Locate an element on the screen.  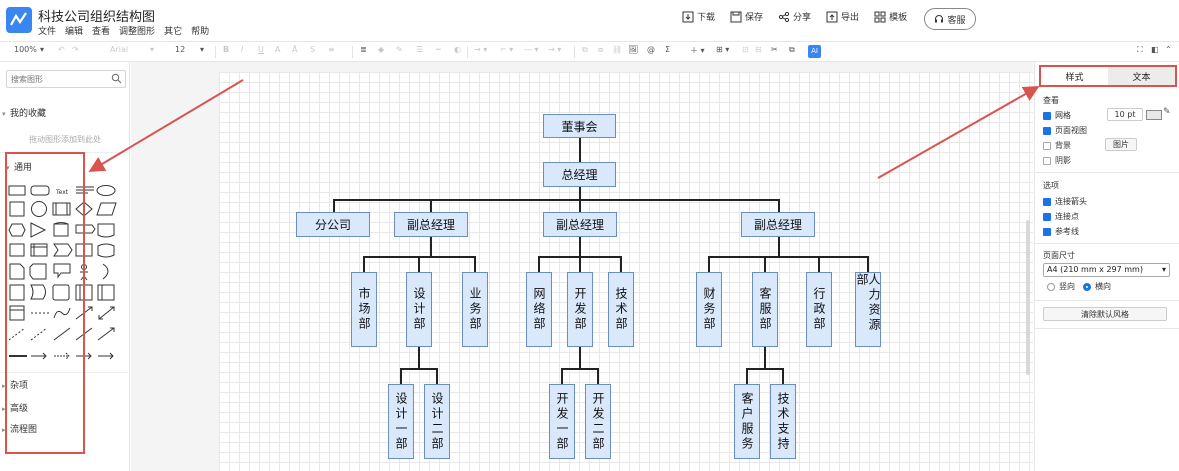
menu-edit: 编辑 is located at coordinates (74, 30).